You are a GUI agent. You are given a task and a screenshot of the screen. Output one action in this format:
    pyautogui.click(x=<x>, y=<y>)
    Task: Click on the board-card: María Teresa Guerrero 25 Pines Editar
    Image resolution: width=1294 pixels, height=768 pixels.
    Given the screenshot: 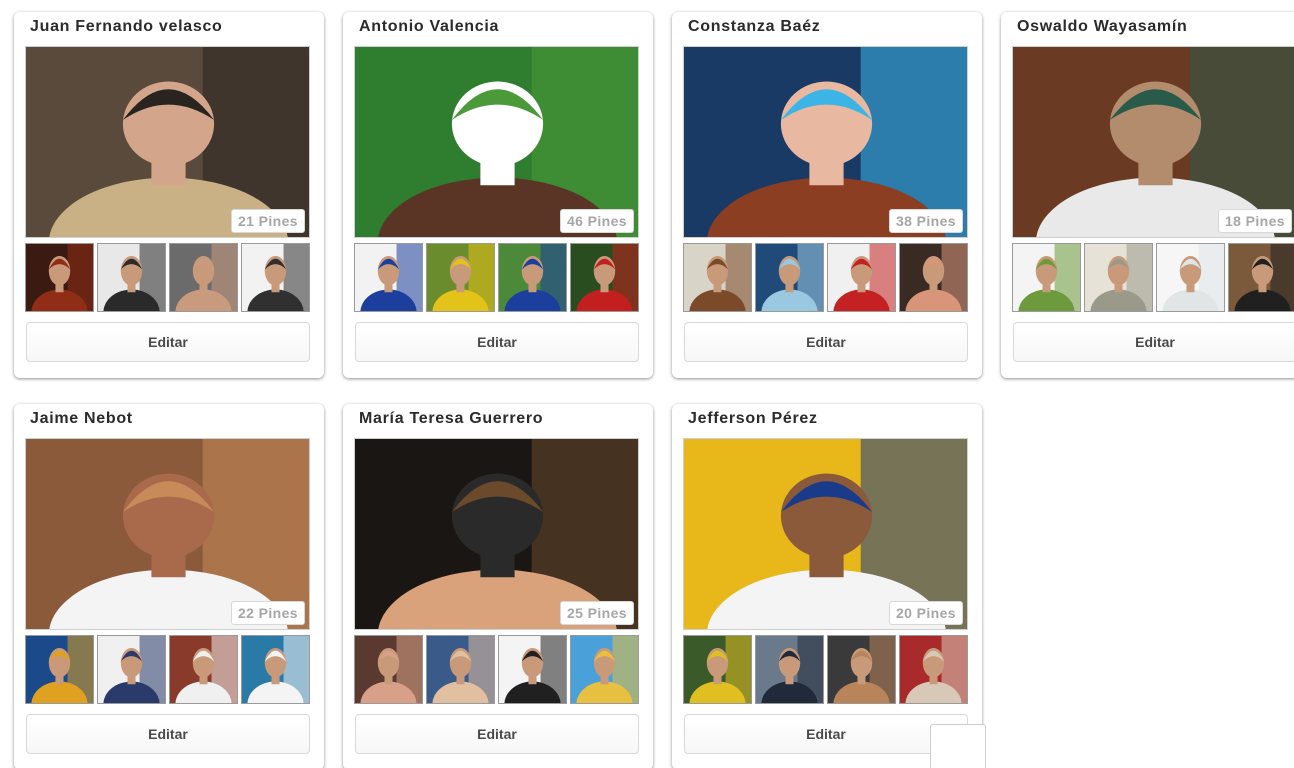 What is the action you would take?
    pyautogui.click(x=498, y=586)
    